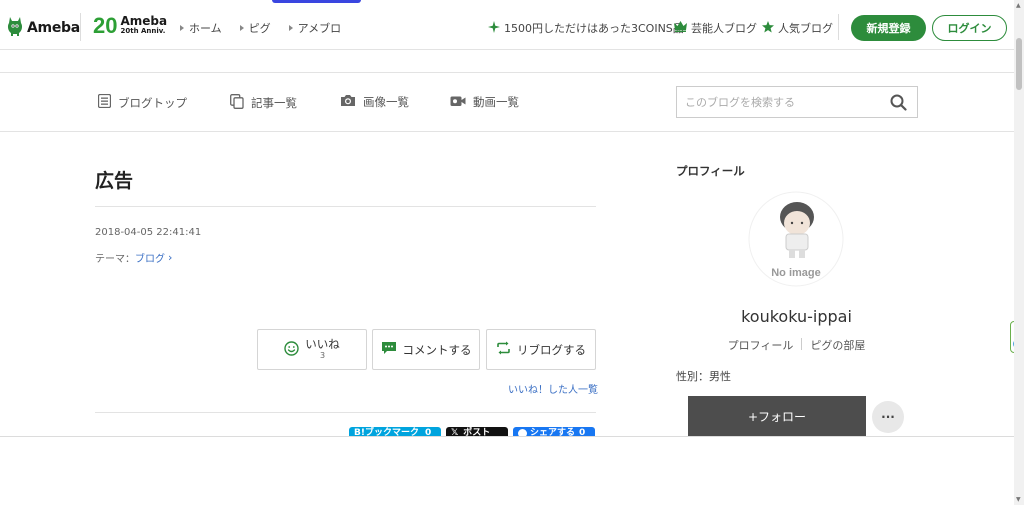 This screenshot has width=1024, height=505. I want to click on blognav-images: 画像一覧, so click(374, 102).